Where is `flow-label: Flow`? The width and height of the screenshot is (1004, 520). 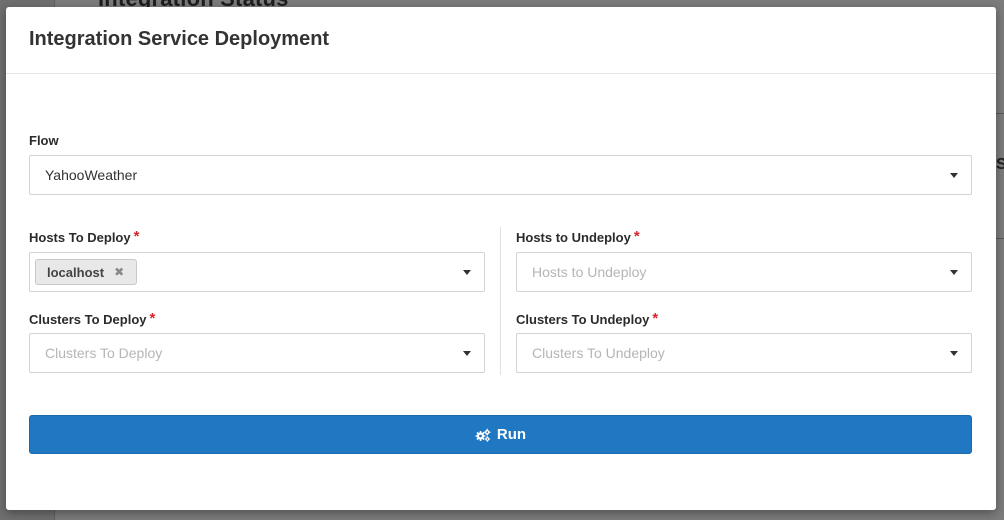
flow-label: Flow is located at coordinates (44, 140).